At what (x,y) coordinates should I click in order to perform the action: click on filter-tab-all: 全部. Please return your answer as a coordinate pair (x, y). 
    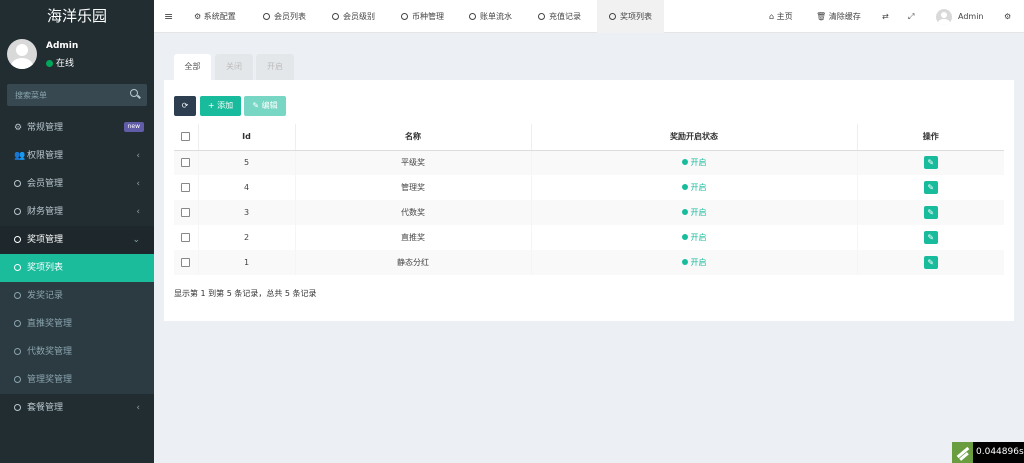
    Looking at the image, I should click on (192, 67).